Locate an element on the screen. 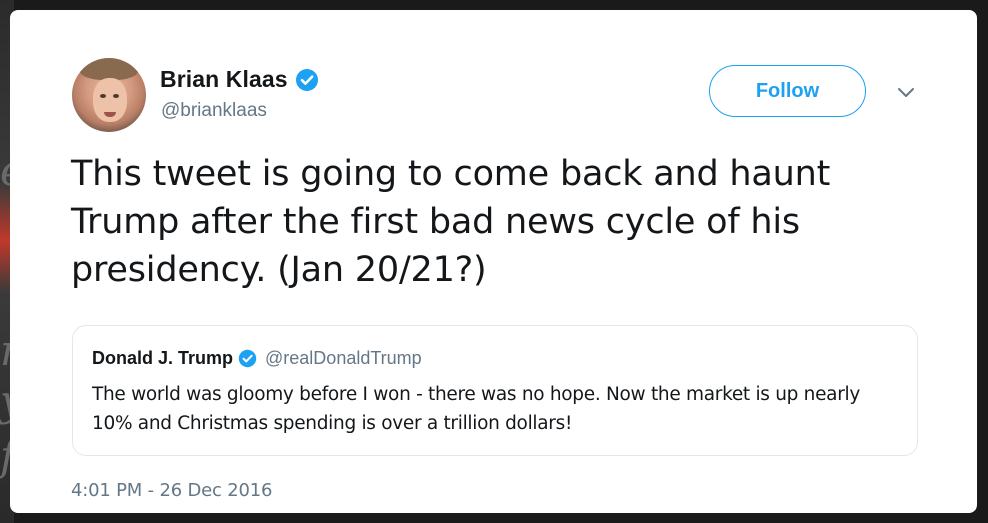 The image size is (988, 523). quoted-author-handle: @realDonaldTrump is located at coordinates (343, 358).